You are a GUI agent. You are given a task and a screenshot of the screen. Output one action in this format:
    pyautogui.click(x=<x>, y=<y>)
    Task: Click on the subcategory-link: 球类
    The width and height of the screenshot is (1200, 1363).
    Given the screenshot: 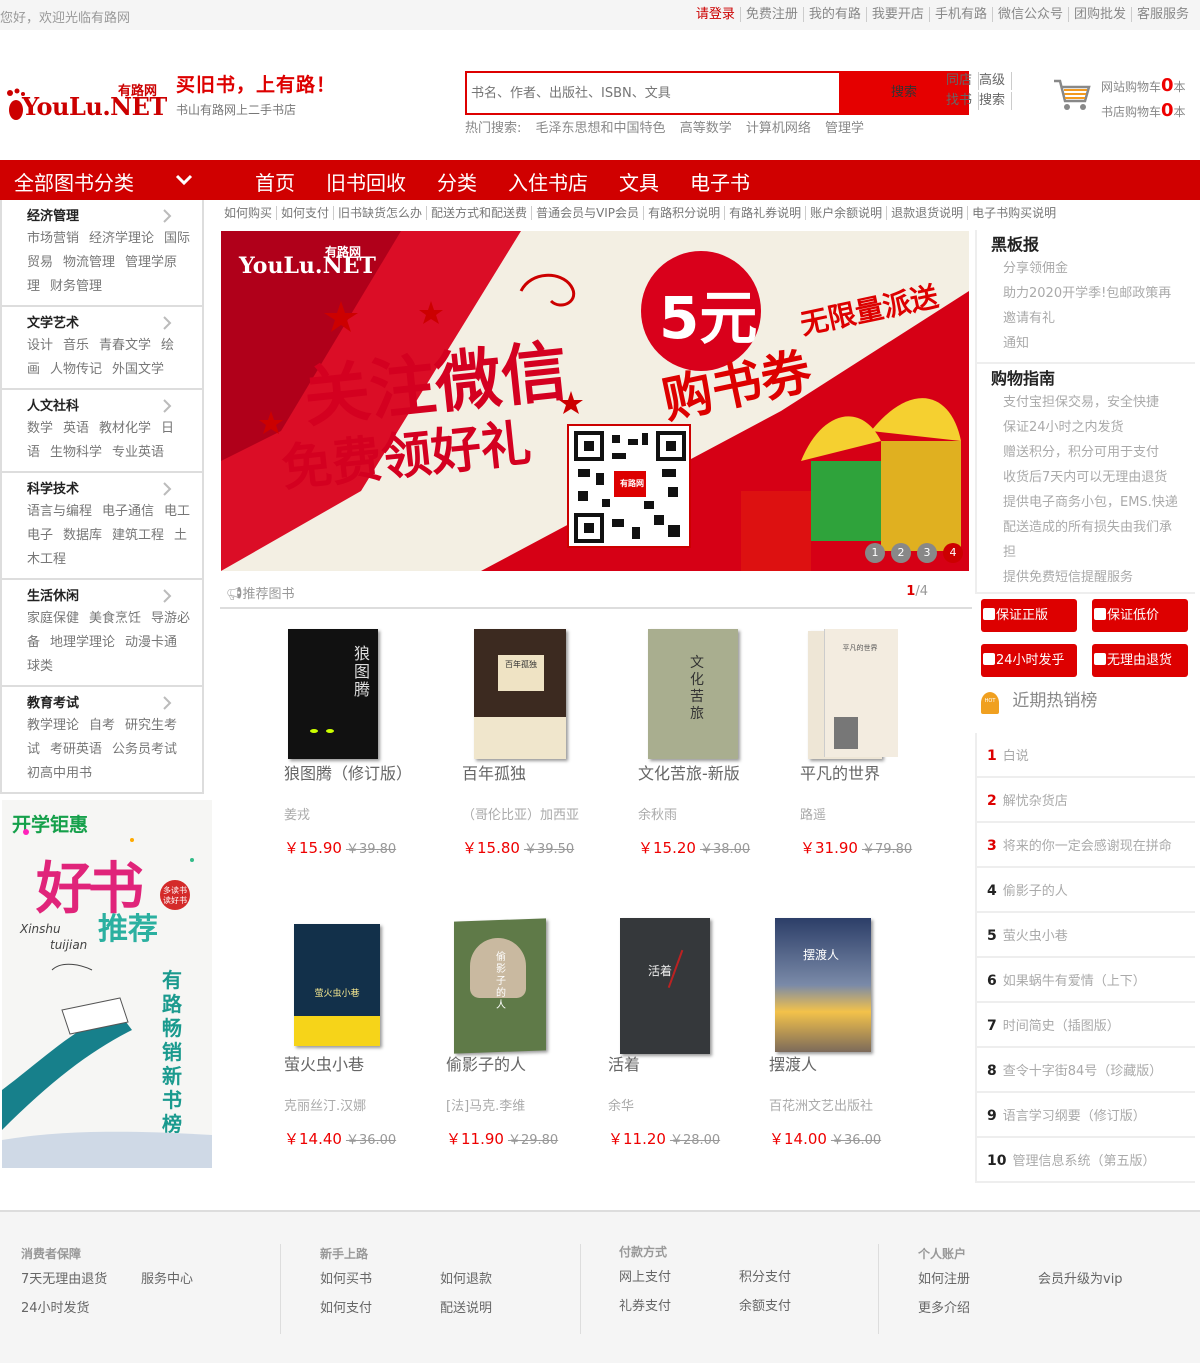 What is the action you would take?
    pyautogui.click(x=40, y=666)
    